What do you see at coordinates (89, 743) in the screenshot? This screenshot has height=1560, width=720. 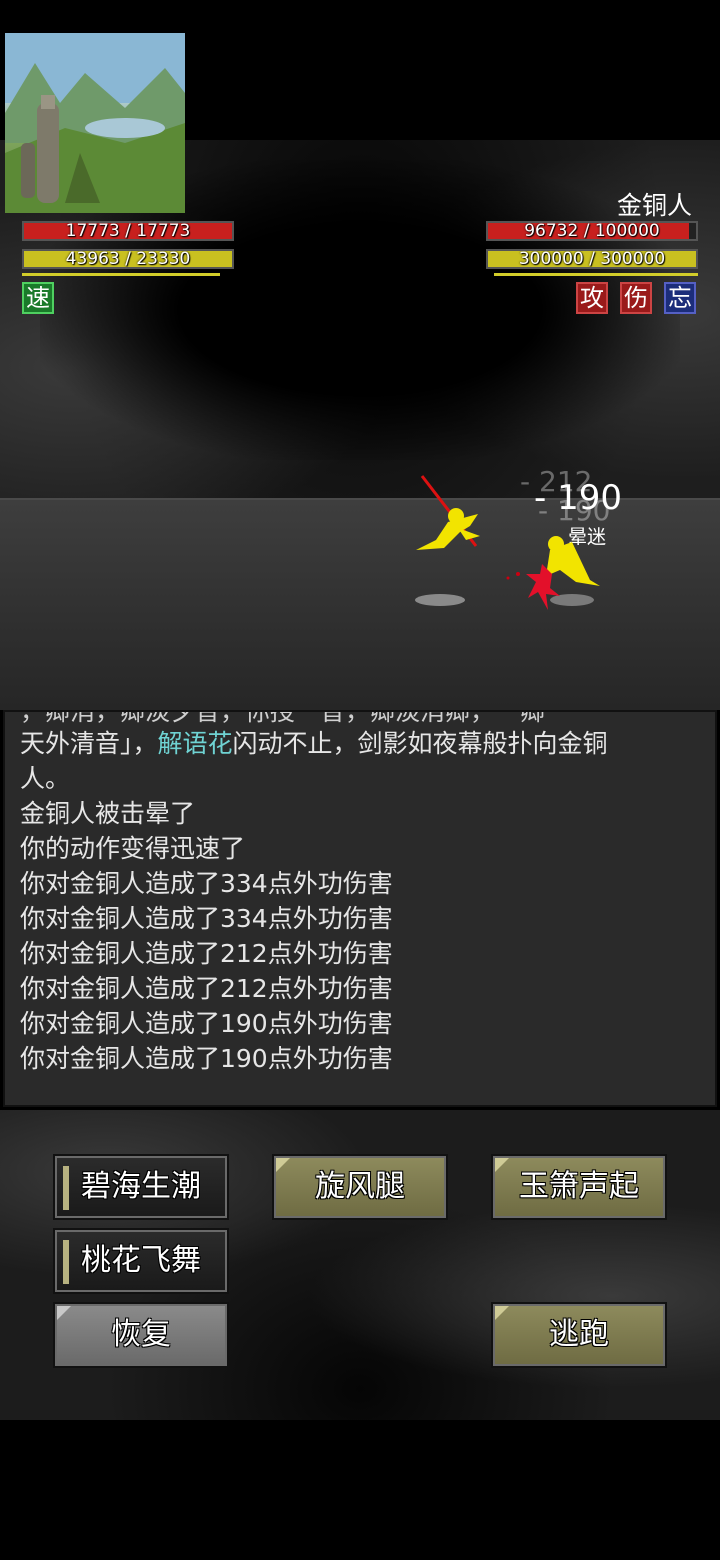 I see `log-text: 天外清音」，` at bounding box center [89, 743].